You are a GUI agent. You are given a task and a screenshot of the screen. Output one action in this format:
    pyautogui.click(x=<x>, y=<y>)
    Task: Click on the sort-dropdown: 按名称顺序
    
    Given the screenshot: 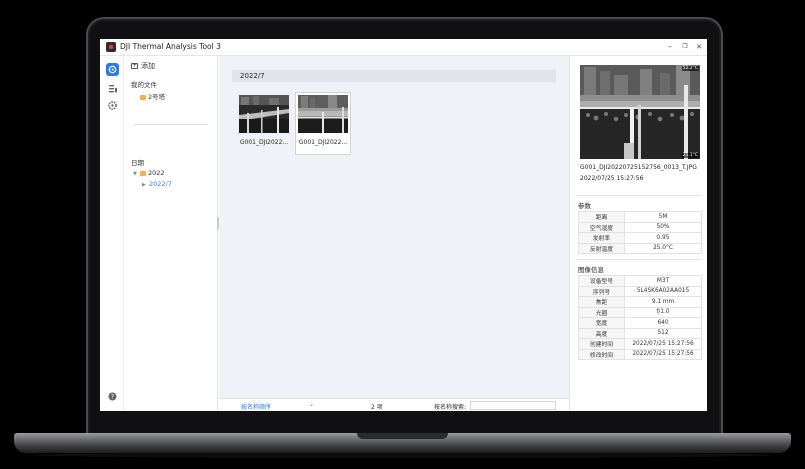 What is the action you would take?
    pyautogui.click(x=256, y=406)
    